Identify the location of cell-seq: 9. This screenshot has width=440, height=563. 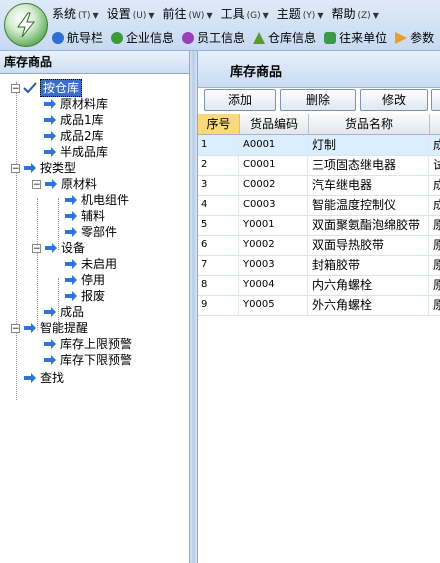
(218, 305).